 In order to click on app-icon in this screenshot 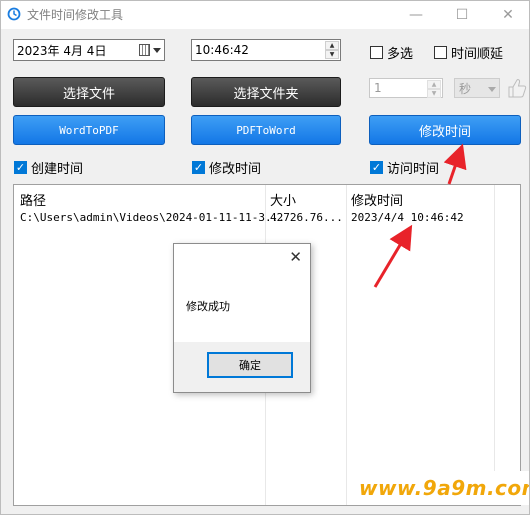, I will do `click(14, 14)`.